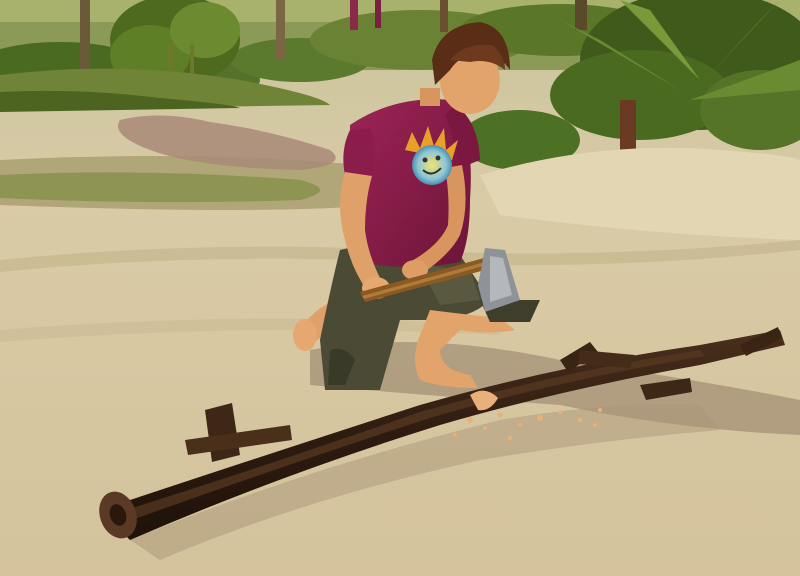  What do you see at coordinates (359, 152) in the screenshot?
I see `left-sleeve` at bounding box center [359, 152].